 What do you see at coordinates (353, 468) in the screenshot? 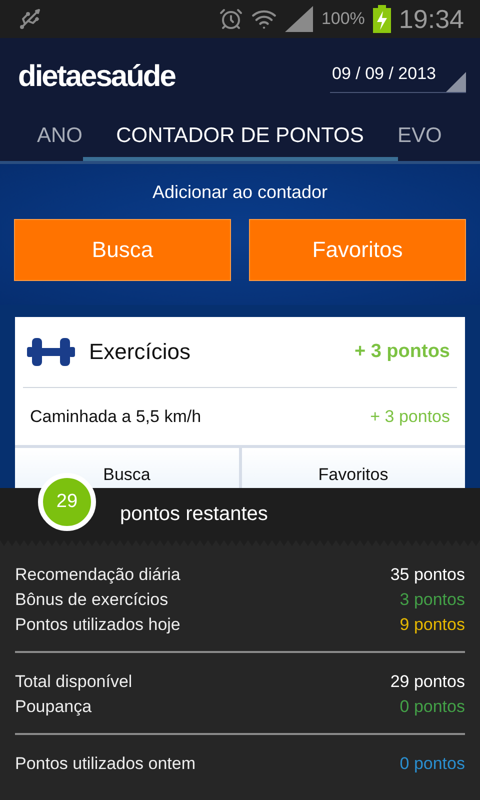
I see `favorites-button: Favoritos` at bounding box center [353, 468].